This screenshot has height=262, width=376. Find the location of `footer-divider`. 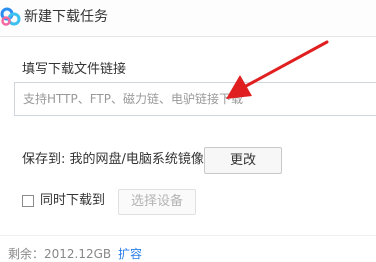

footer-divider is located at coordinates (188, 235).